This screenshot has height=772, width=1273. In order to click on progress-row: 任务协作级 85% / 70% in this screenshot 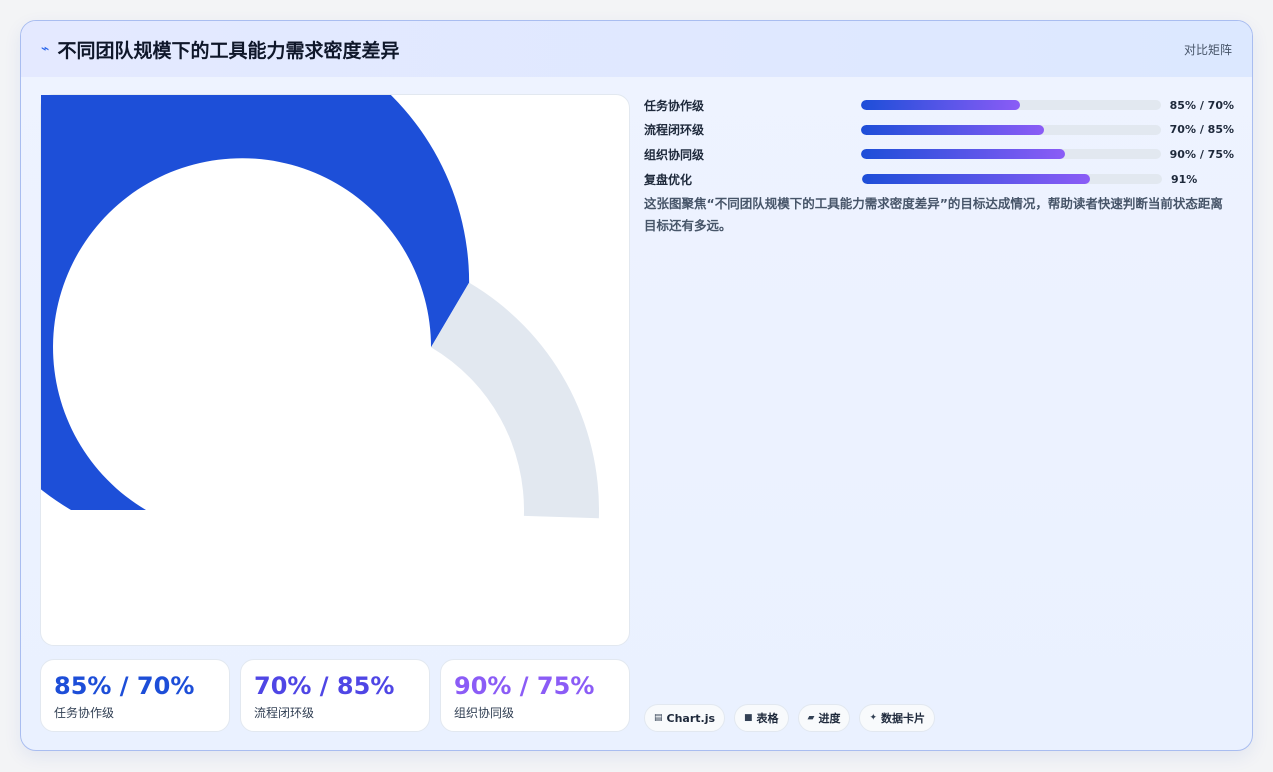, I will do `click(939, 105)`.